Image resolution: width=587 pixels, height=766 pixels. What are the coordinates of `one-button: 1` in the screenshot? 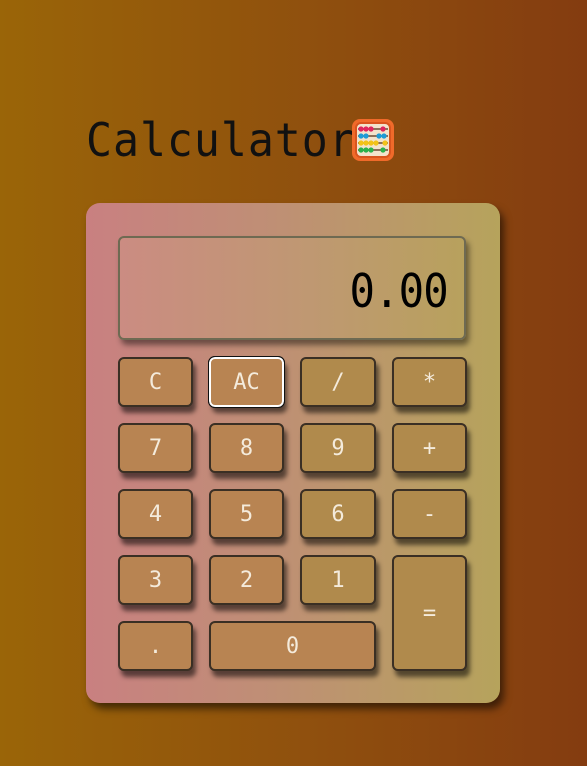 It's located at (338, 580).